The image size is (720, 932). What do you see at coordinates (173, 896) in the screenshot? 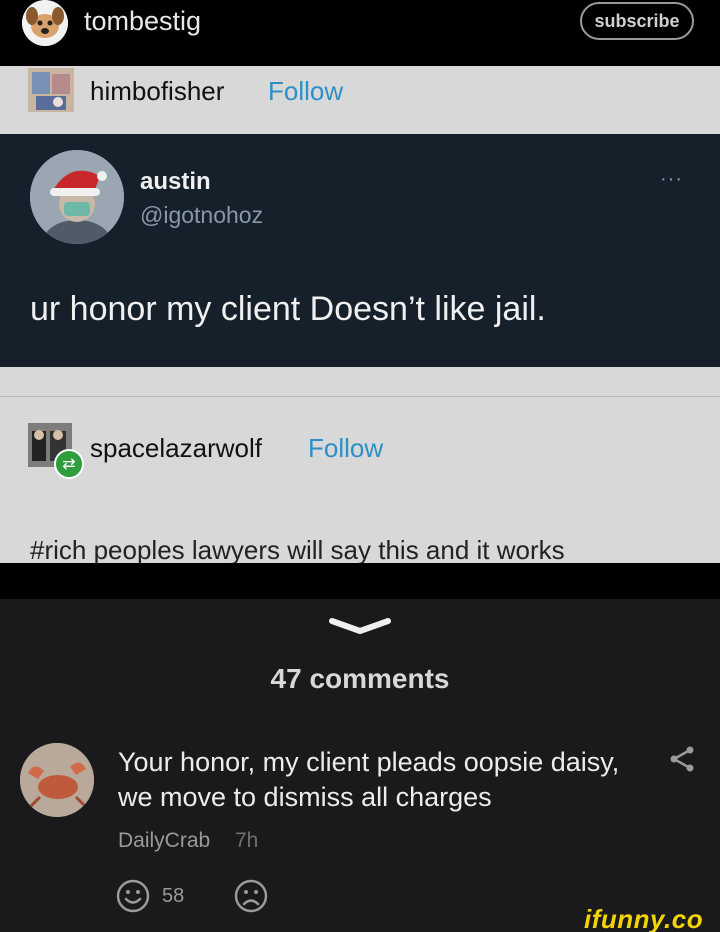
I see `like-count: 58` at bounding box center [173, 896].